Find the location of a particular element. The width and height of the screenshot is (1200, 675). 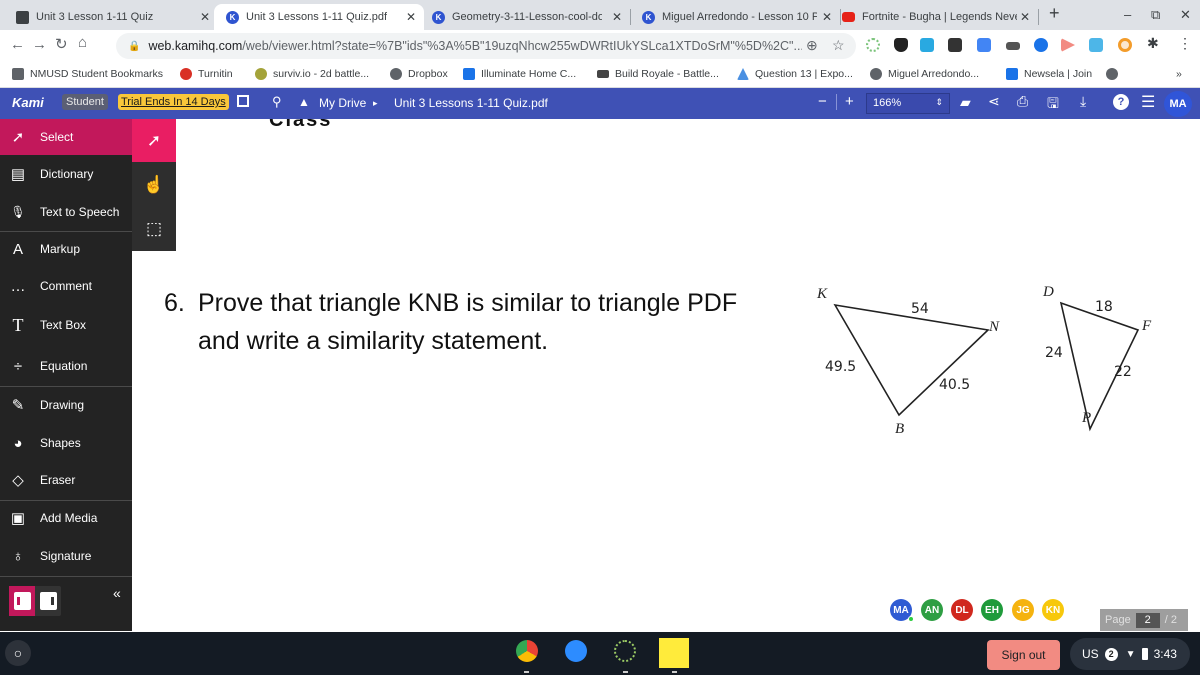

tab-miguel-lesson10: K Miguel Arredondo - Lesson 10 P ✕ is located at coordinates (735, 17).